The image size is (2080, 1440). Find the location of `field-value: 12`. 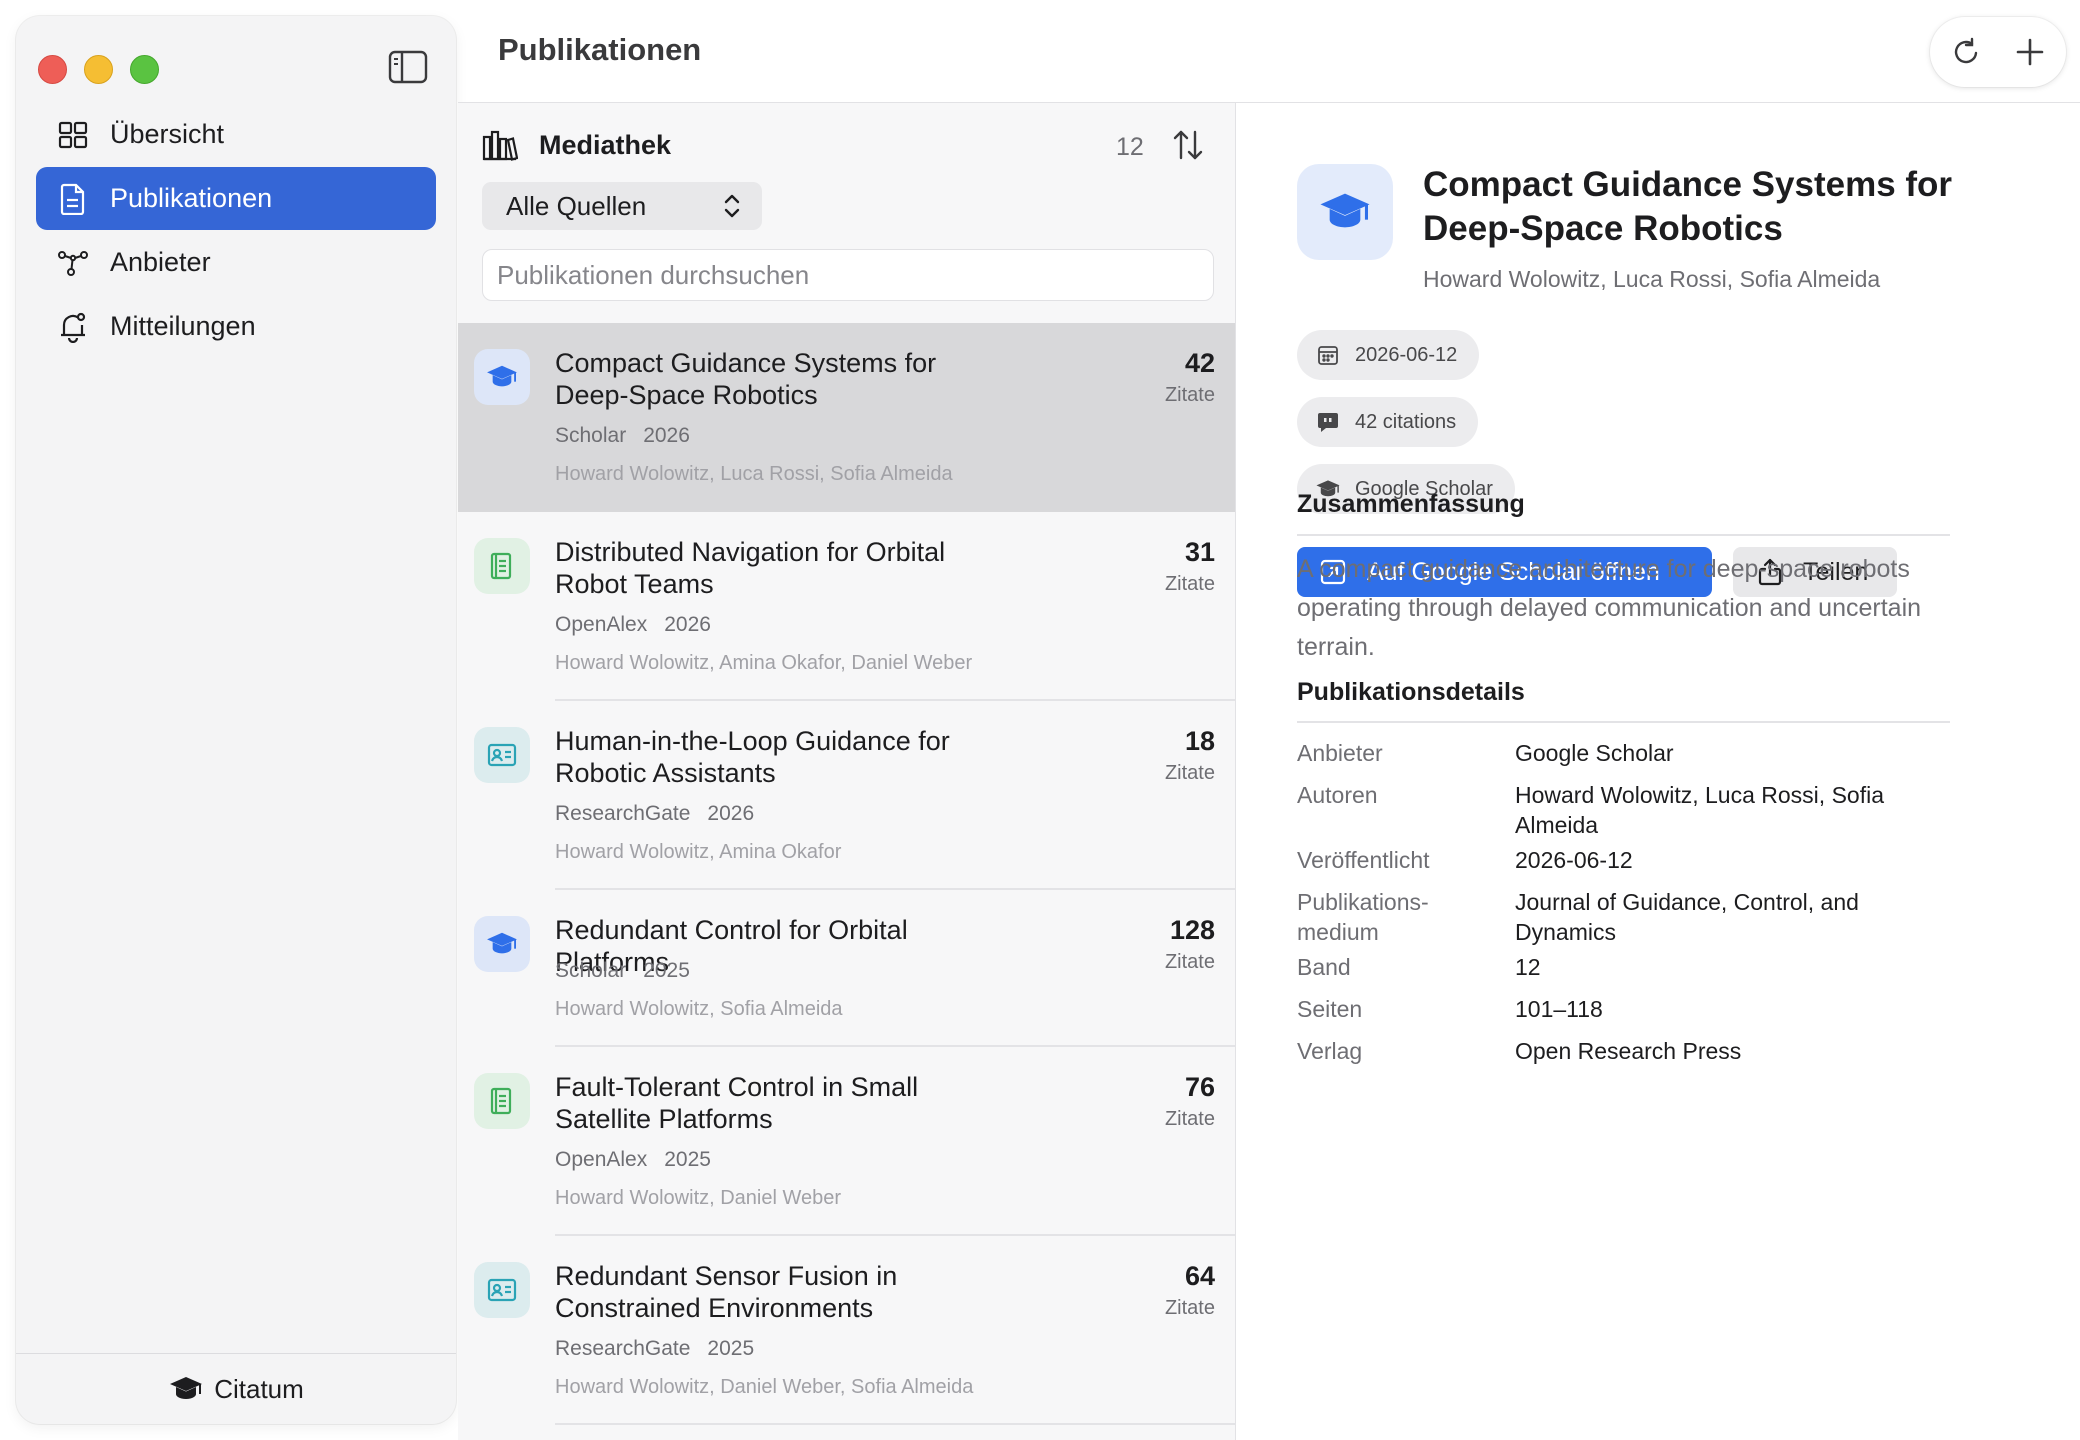

field-value: 12 is located at coordinates (1528, 967).